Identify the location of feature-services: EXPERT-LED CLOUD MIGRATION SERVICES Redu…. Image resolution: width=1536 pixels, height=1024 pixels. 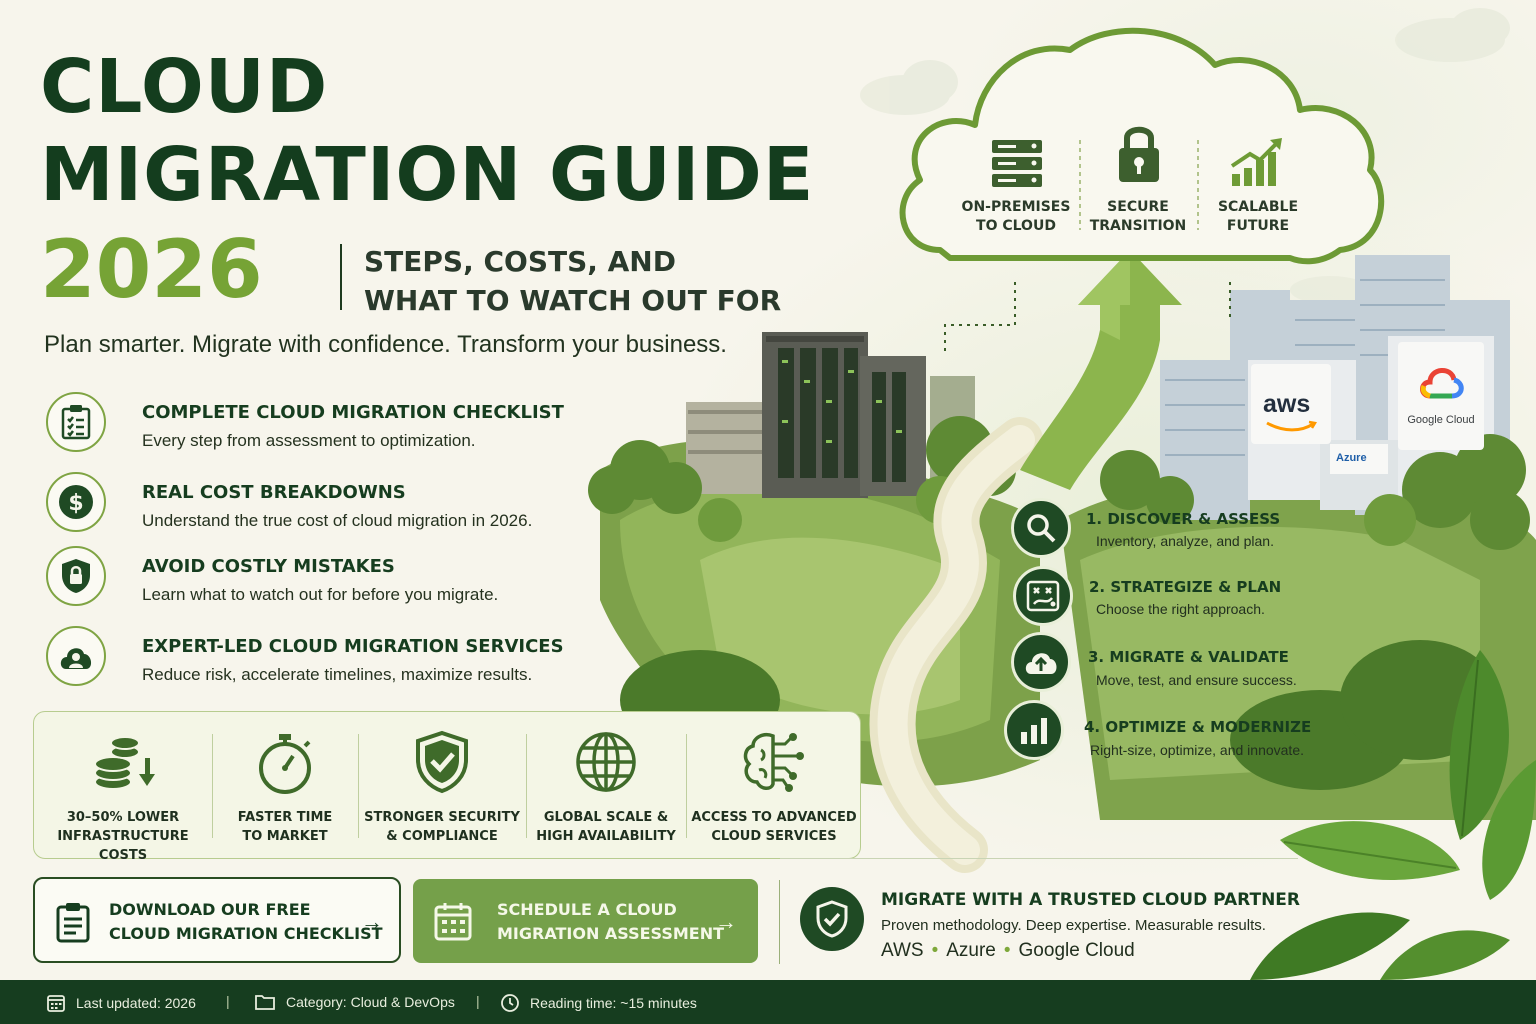
(346, 658).